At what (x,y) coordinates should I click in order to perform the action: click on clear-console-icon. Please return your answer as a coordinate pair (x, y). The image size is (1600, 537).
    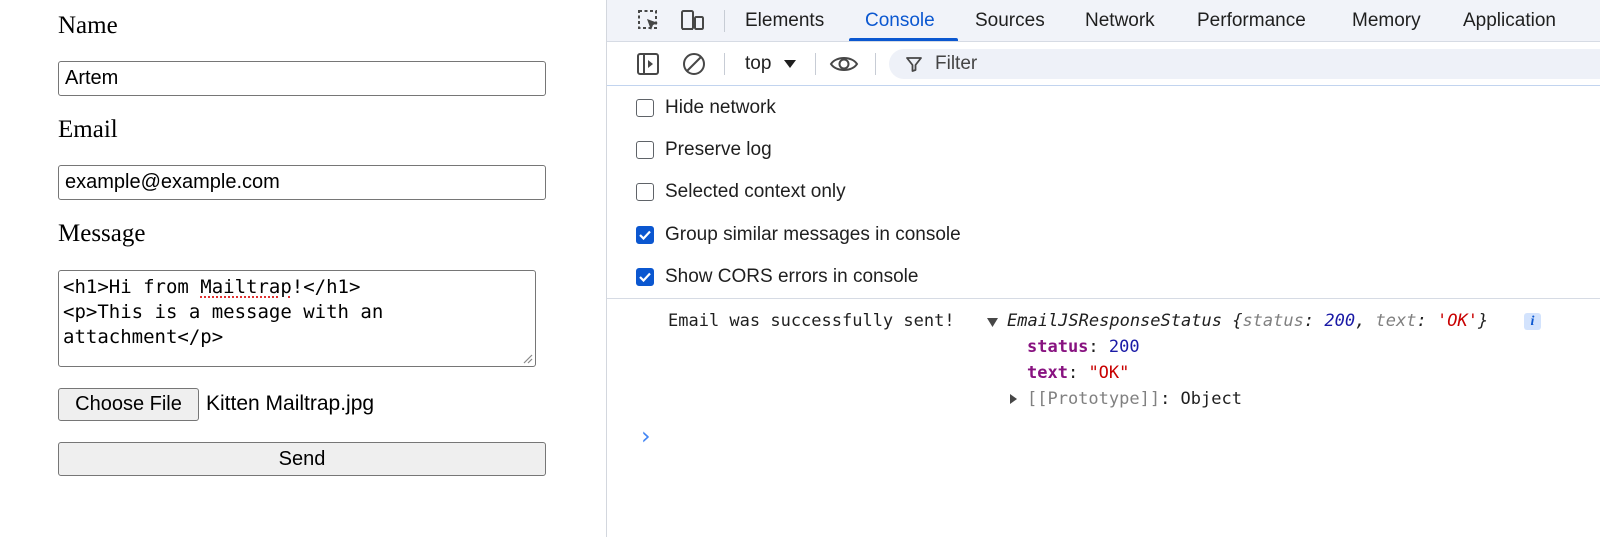
    Looking at the image, I should click on (694, 64).